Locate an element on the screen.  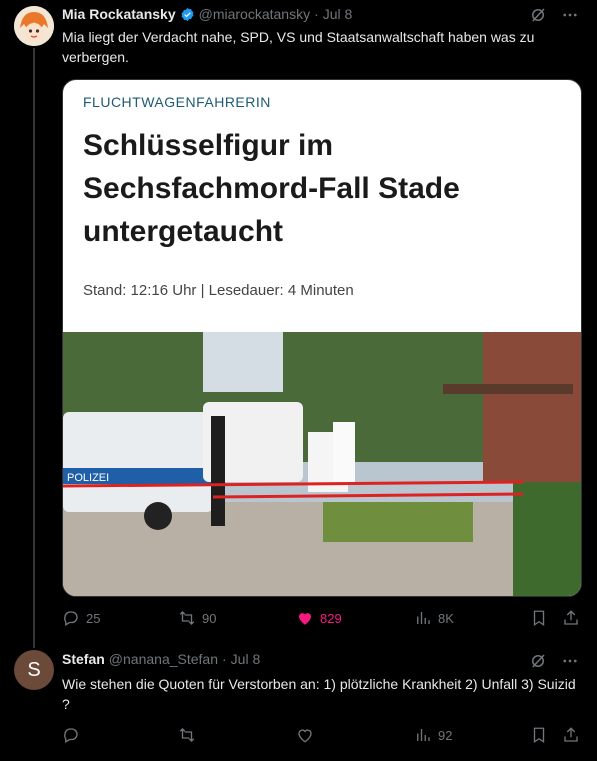
retweet-count: 90 is located at coordinates (209, 618).